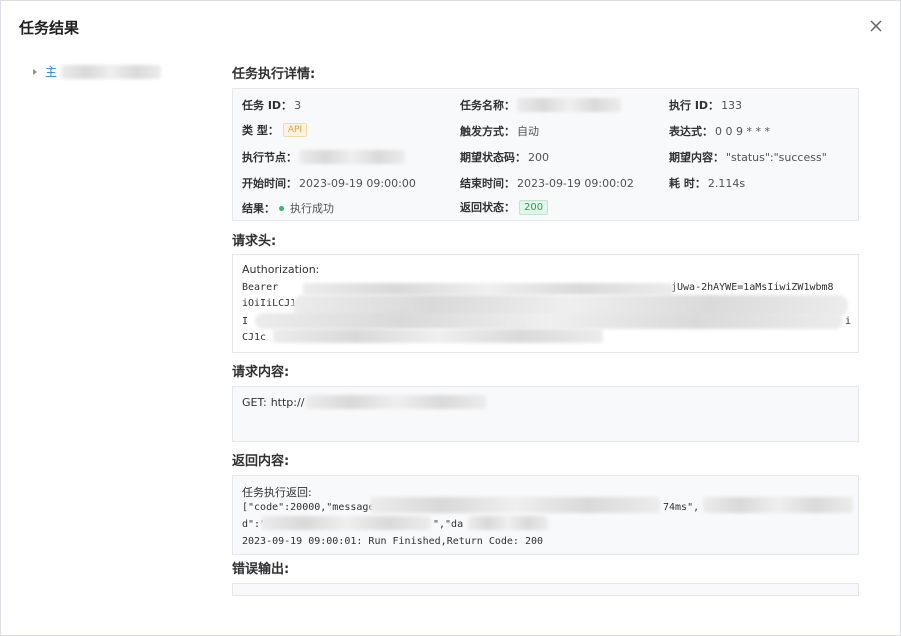 This screenshot has height=636, width=901. I want to click on end-time-label: 结束时间：, so click(487, 183).